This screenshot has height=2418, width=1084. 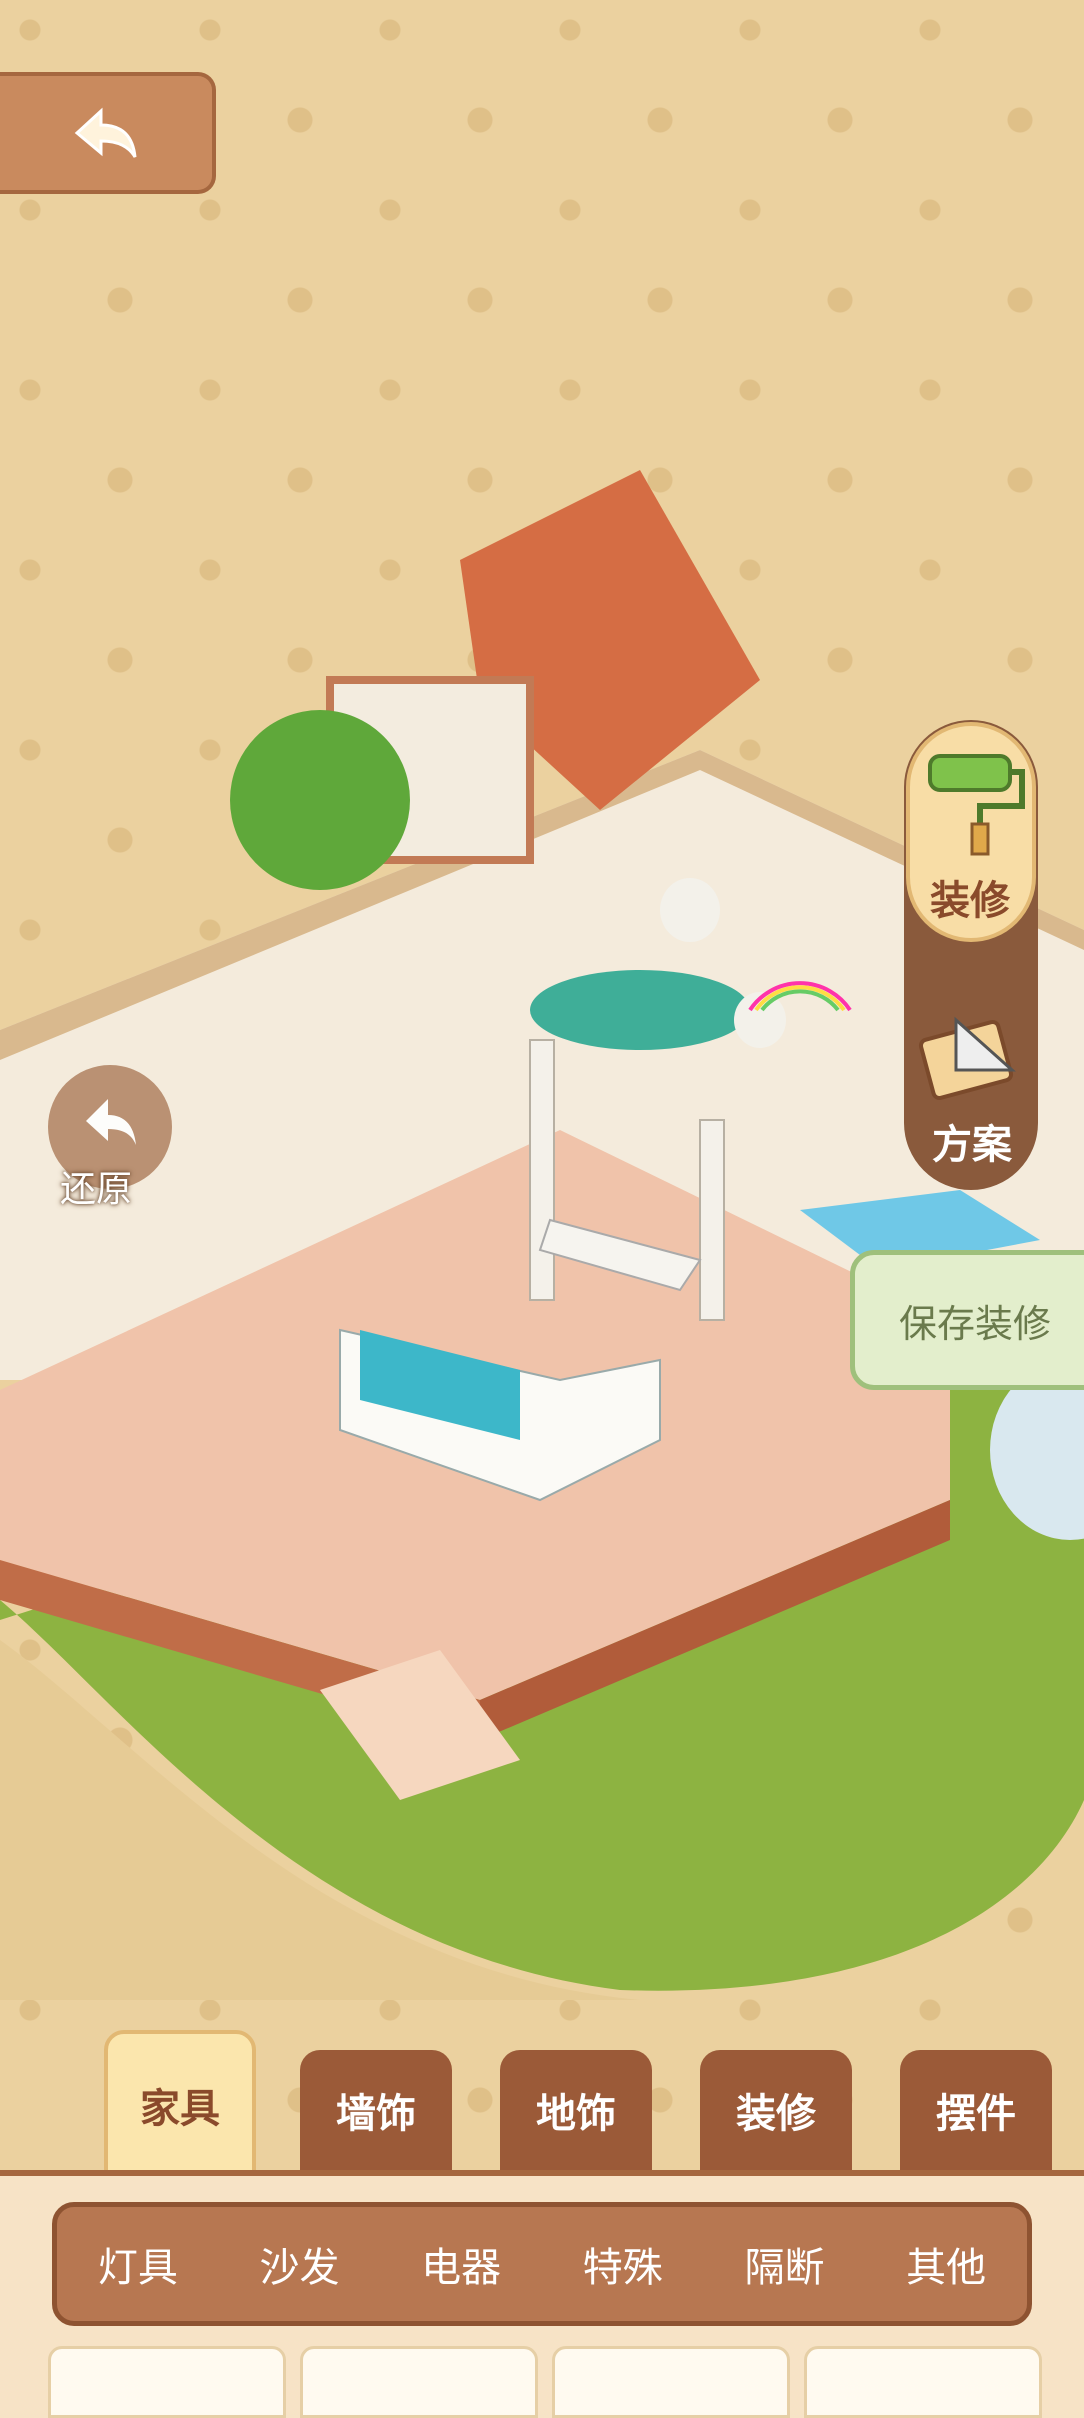 I want to click on tab-wall-decor: 墙饰, so click(x=376, y=2110).